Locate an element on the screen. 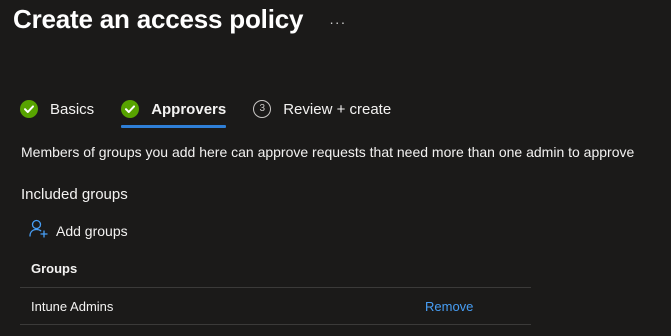  step-basics: Basics is located at coordinates (57, 112).